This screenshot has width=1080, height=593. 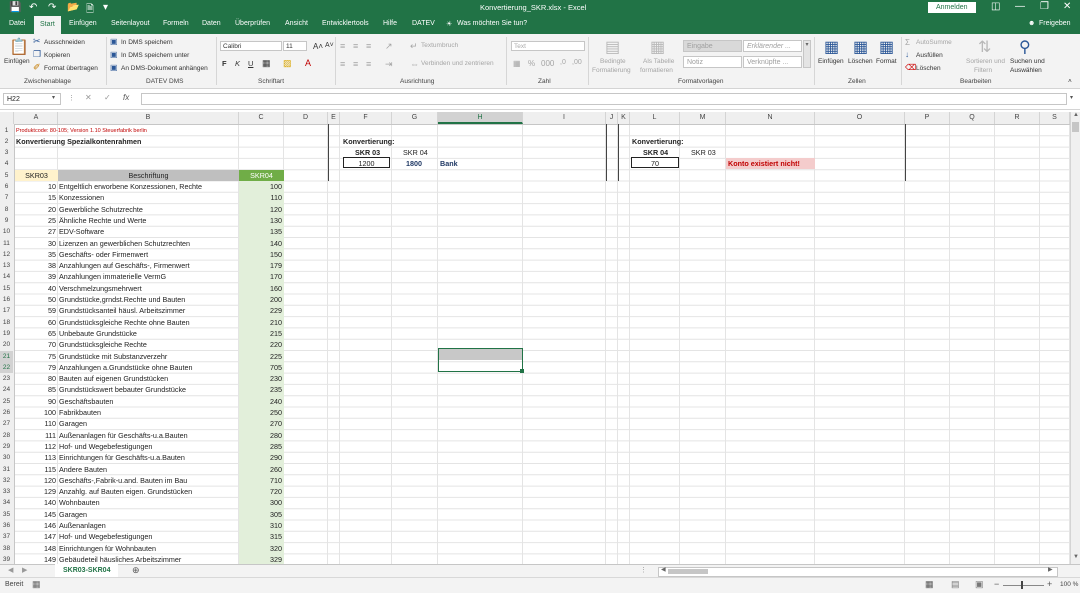 I want to click on cell-beschriftung: Grundstücksgleiche Rechte ohne Bauten, so click(x=148, y=322).